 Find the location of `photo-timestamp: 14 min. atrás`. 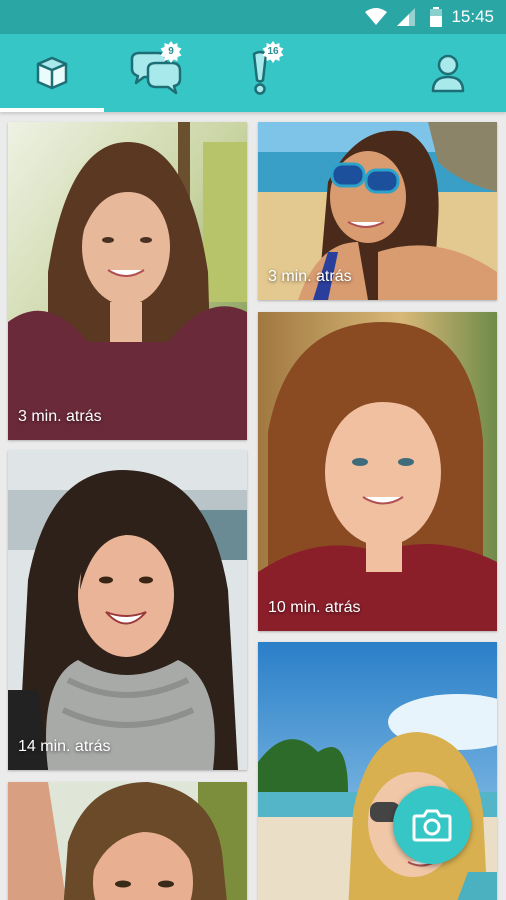

photo-timestamp: 14 min. atrás is located at coordinates (64, 746).